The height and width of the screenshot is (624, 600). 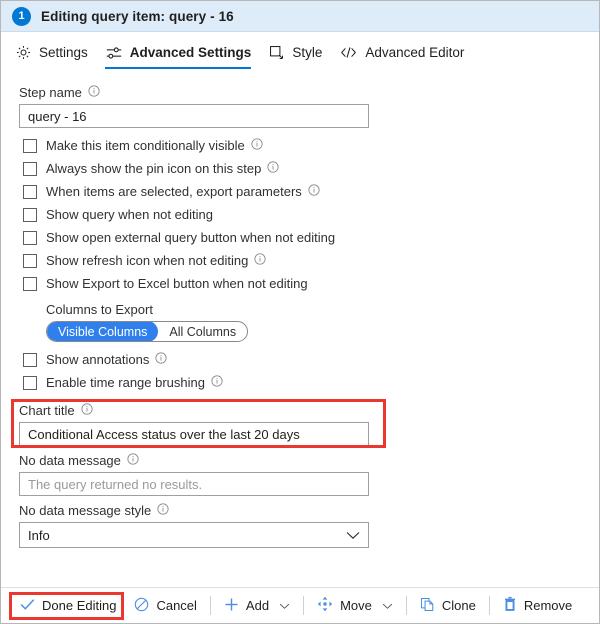 I want to click on clone-button: Clone, so click(x=448, y=606).